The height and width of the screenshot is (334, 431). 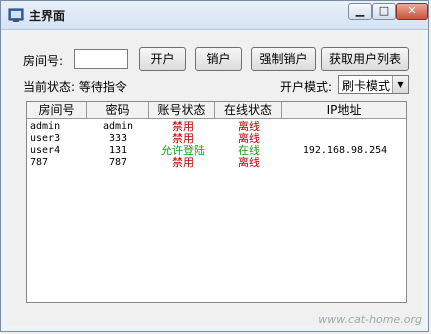 What do you see at coordinates (45, 138) in the screenshot?
I see `cell-room: user3` at bounding box center [45, 138].